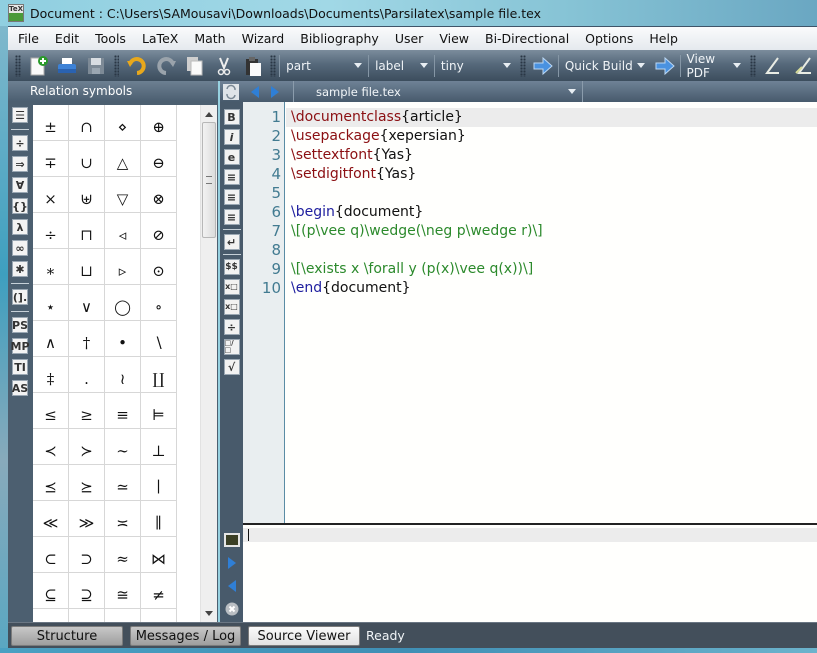 This screenshot has height=653, width=817. What do you see at coordinates (232, 563) in the screenshot?
I see `next-error-button` at bounding box center [232, 563].